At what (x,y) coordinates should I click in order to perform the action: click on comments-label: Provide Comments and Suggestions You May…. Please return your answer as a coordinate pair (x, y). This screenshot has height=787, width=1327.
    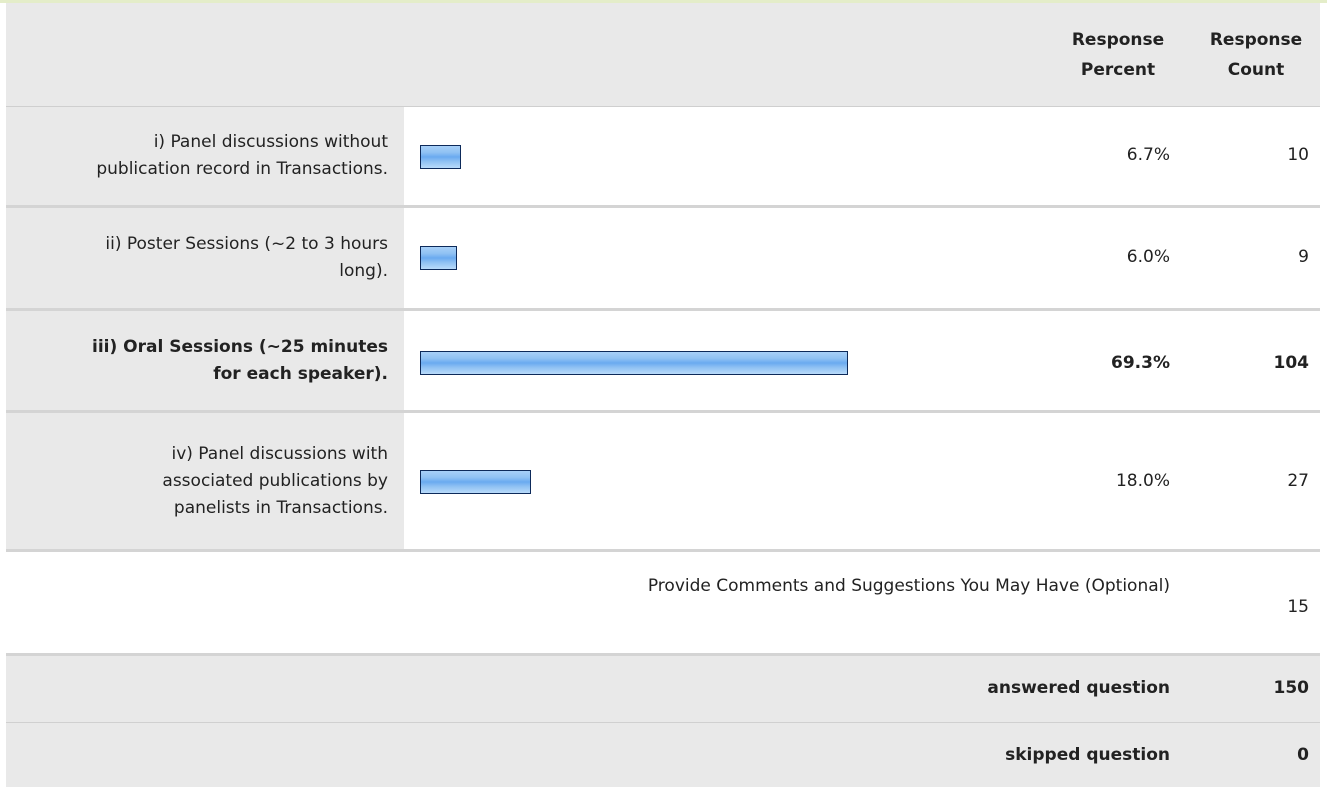
    Looking at the image, I should click on (908, 586).